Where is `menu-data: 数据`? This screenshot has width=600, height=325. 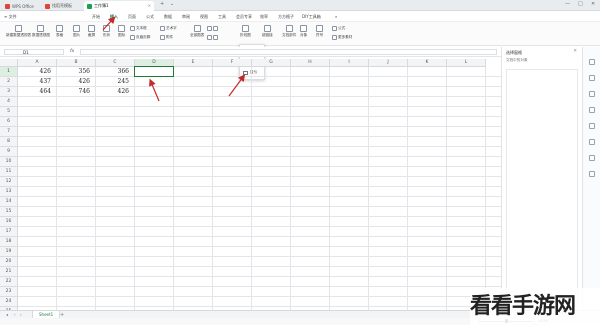
menu-data: 数据 is located at coordinates (168, 17).